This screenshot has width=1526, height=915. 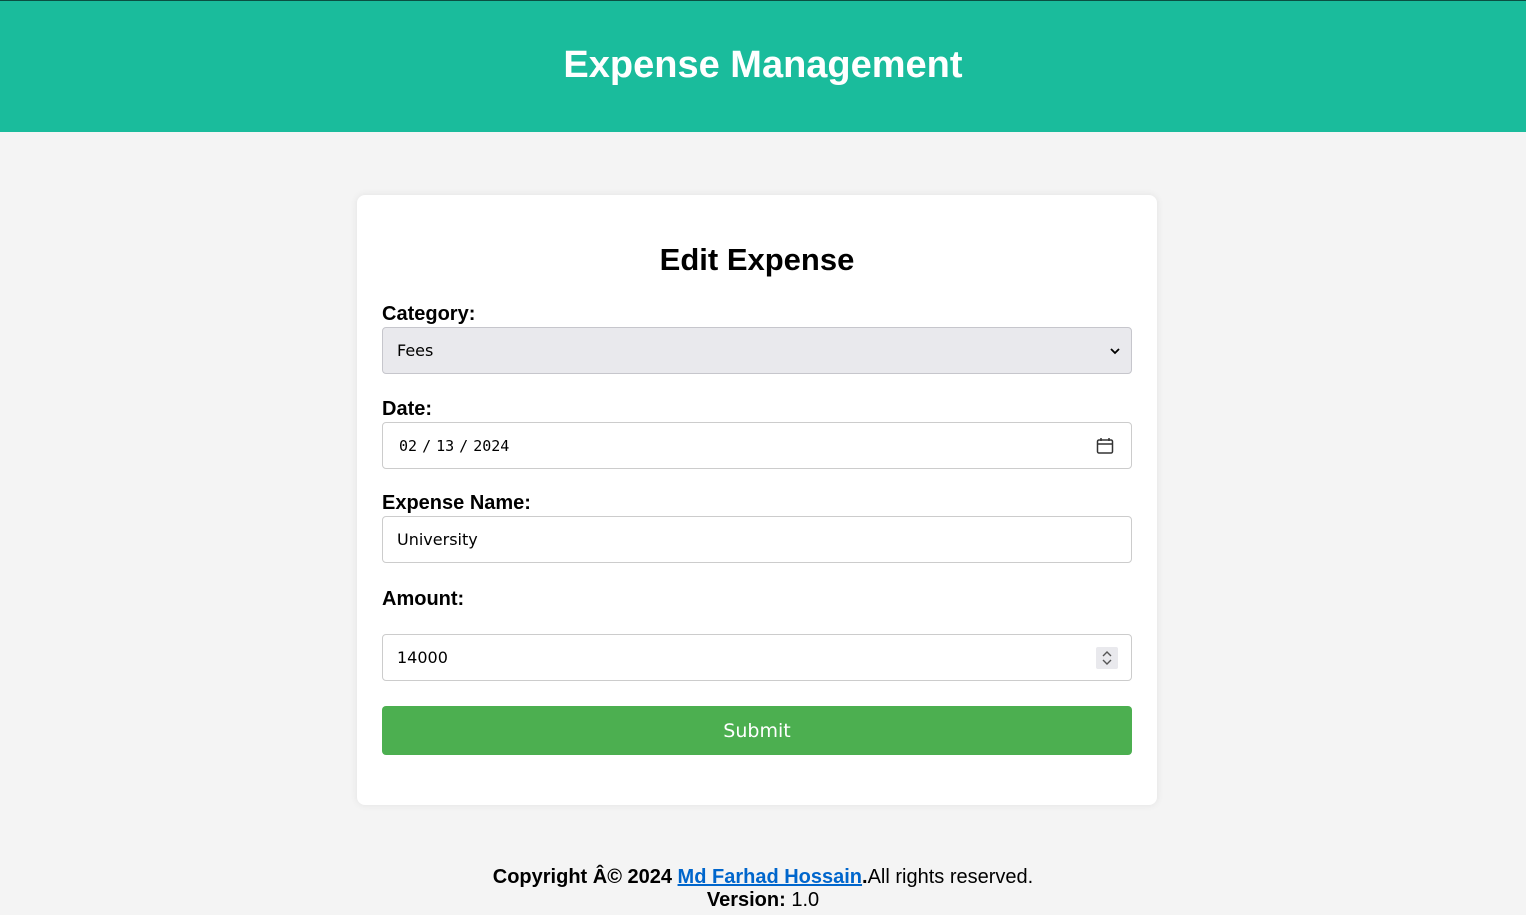 What do you see at coordinates (456, 503) in the screenshot?
I see `expense-name-label: Expense Name:` at bounding box center [456, 503].